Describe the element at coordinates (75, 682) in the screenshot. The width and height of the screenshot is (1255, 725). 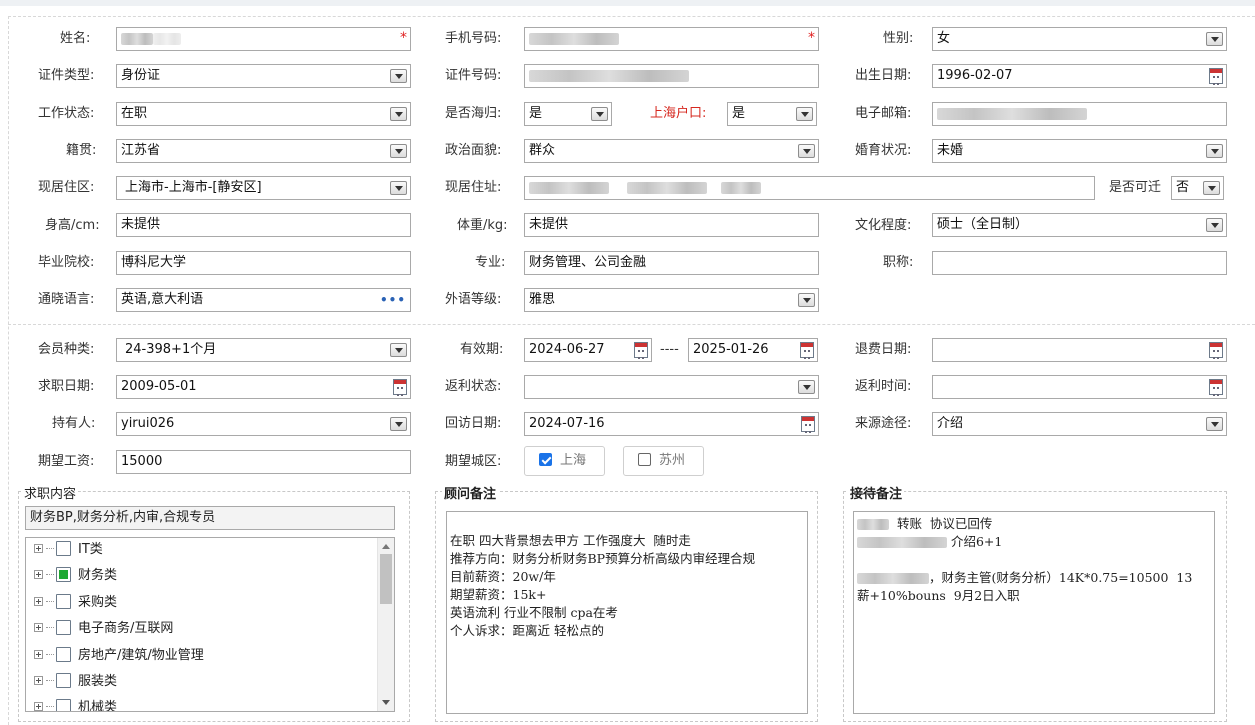
I see `tree-item: 服装类` at that location.